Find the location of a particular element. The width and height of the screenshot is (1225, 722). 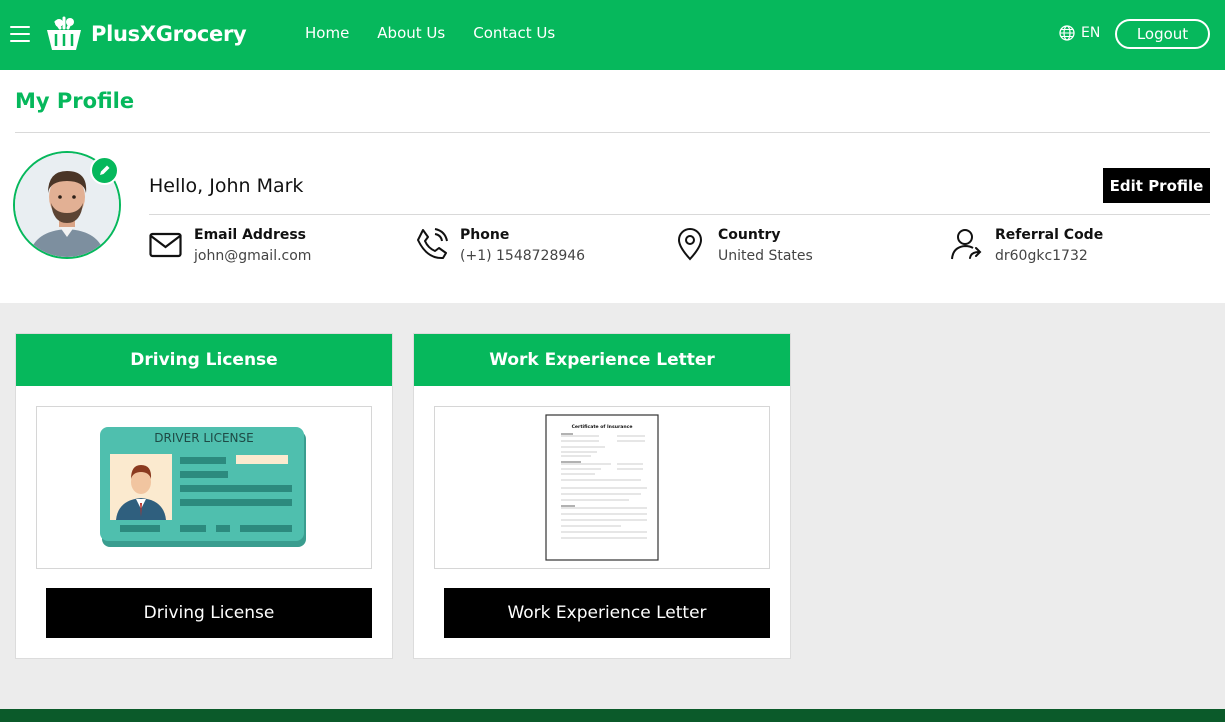

phone-label: Phone is located at coordinates (485, 235).